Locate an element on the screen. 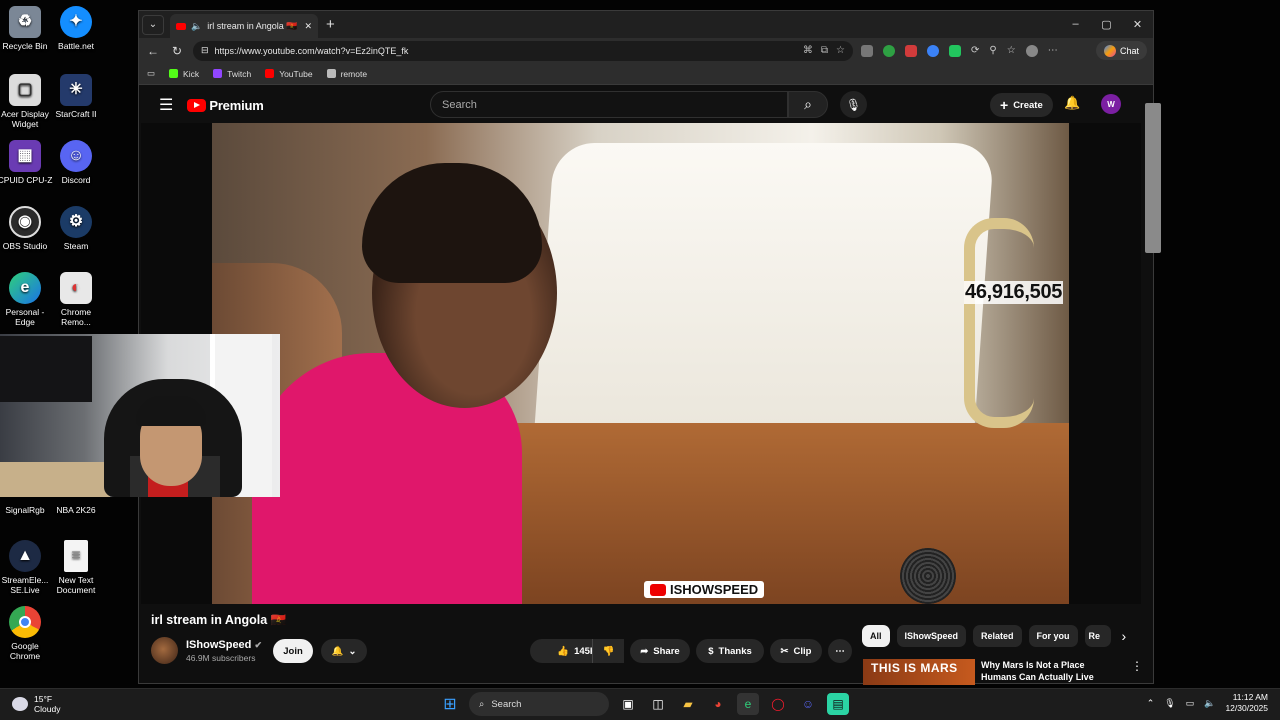  split-screen-icon: ⧉ is located at coordinates (824, 50).